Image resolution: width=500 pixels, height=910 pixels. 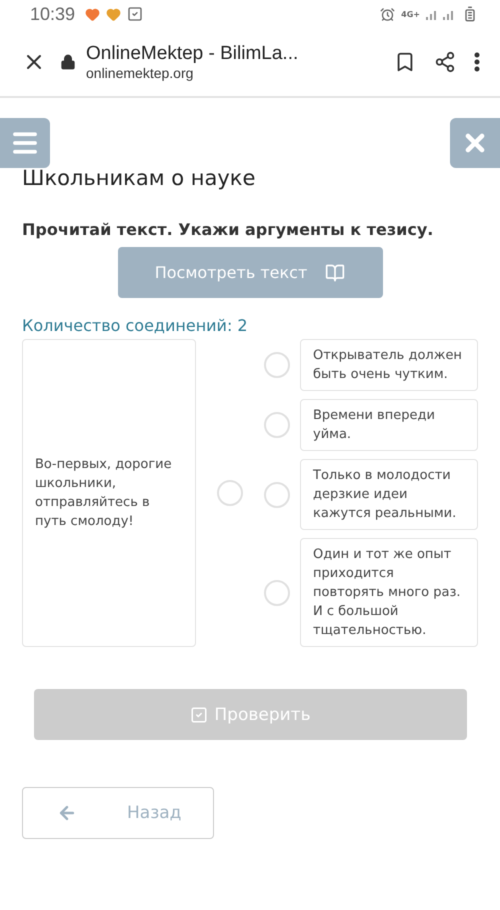 What do you see at coordinates (109, 493) in the screenshot?
I see `statement-card: Во-первых, дорогие школьники, отправляйтесь в путь смолоду!` at bounding box center [109, 493].